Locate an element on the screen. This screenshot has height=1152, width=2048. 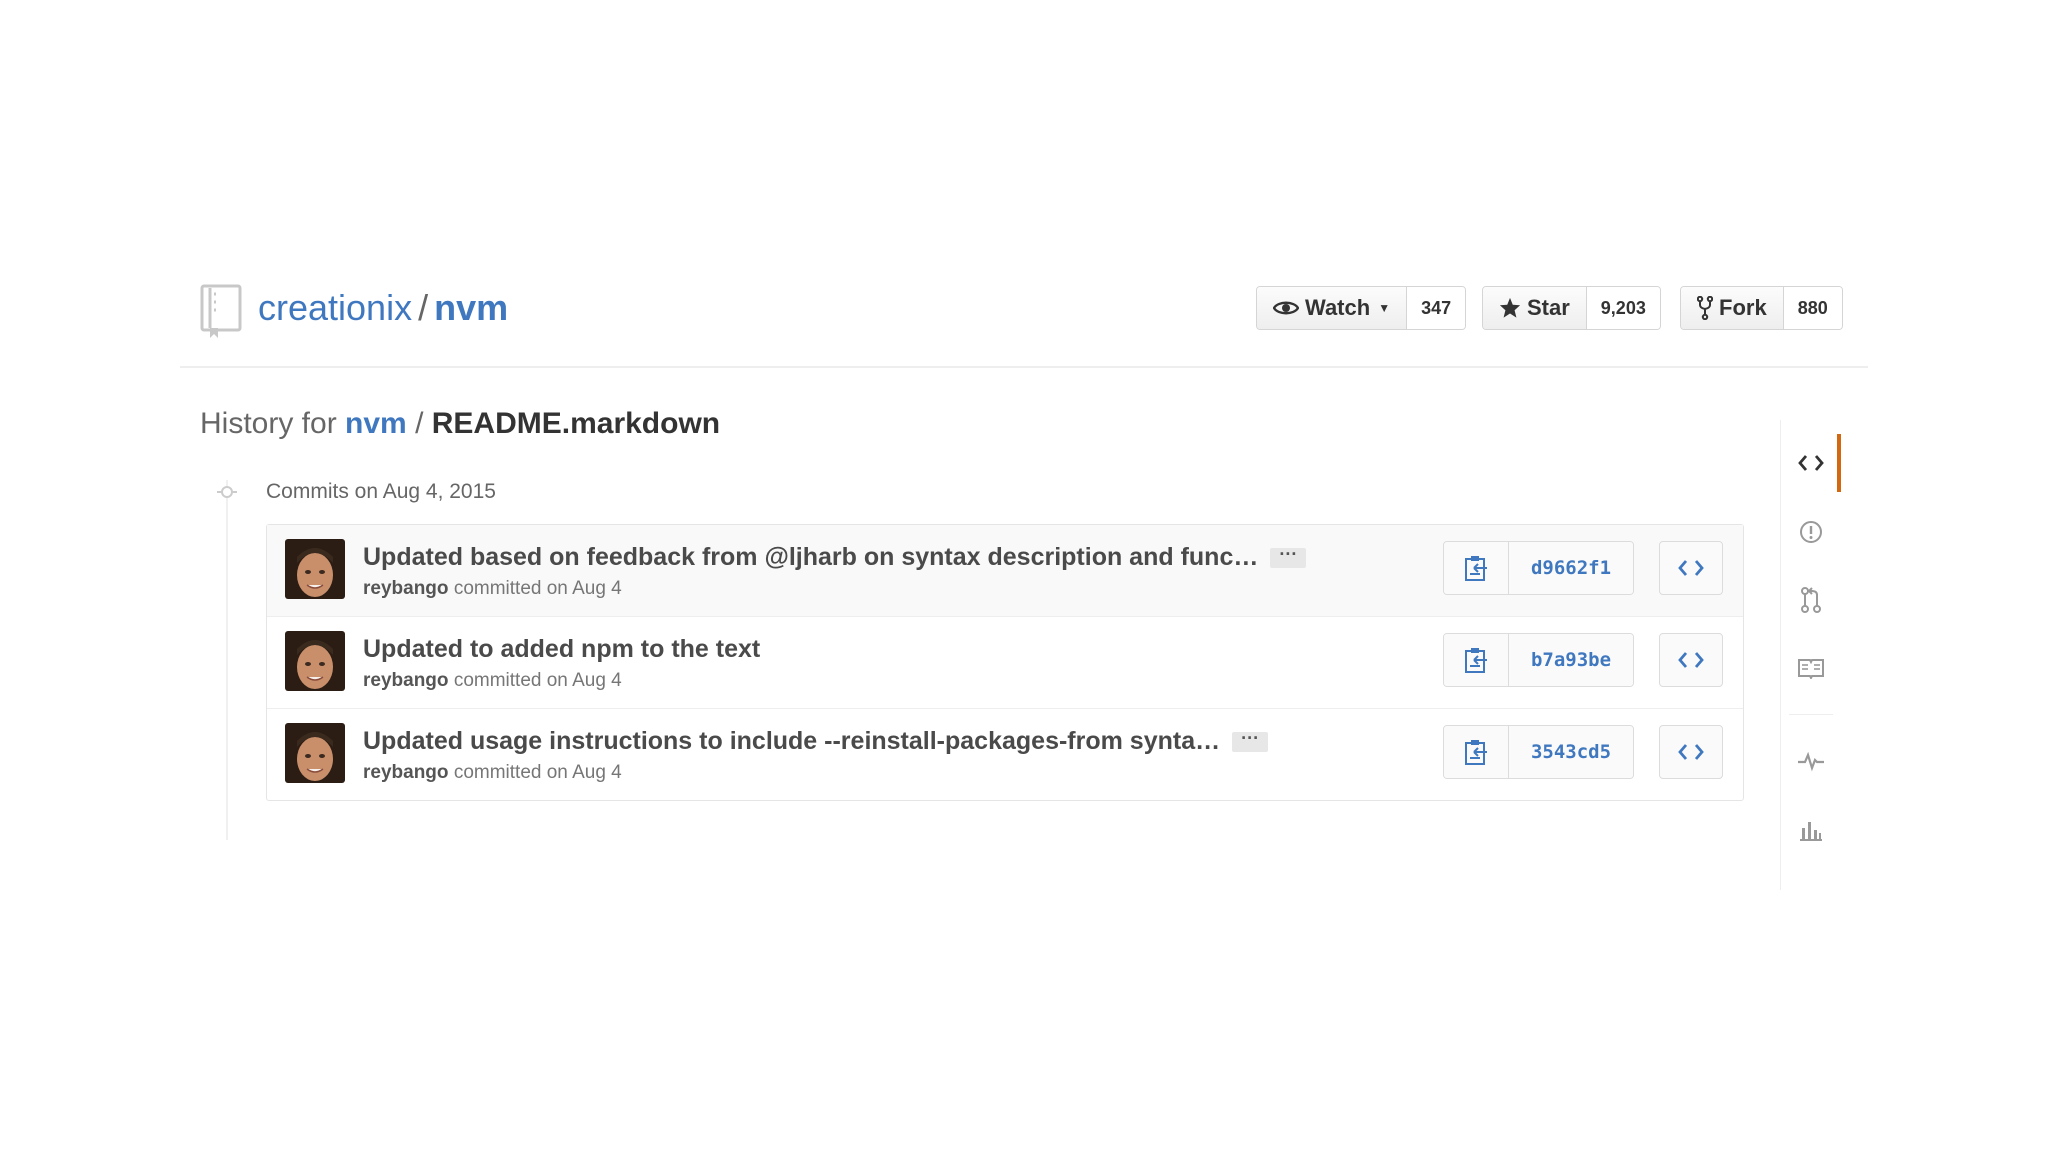
sha-button-group: b7a93be is located at coordinates (1538, 660).